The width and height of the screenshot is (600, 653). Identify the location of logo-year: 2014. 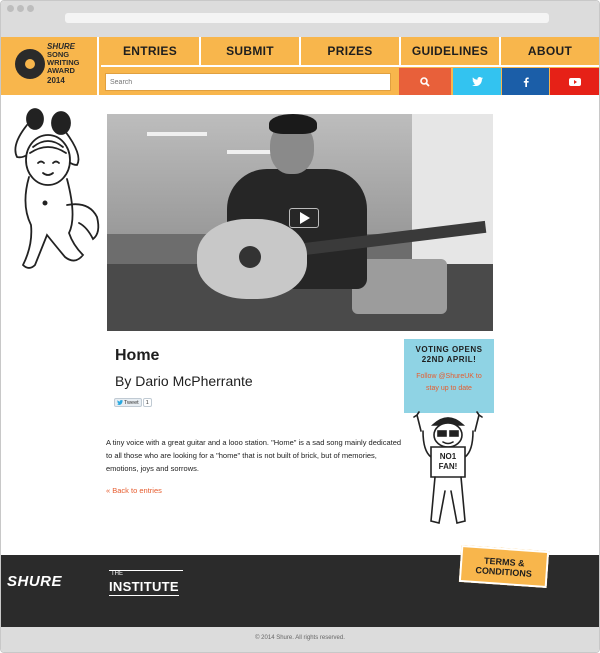
(56, 80).